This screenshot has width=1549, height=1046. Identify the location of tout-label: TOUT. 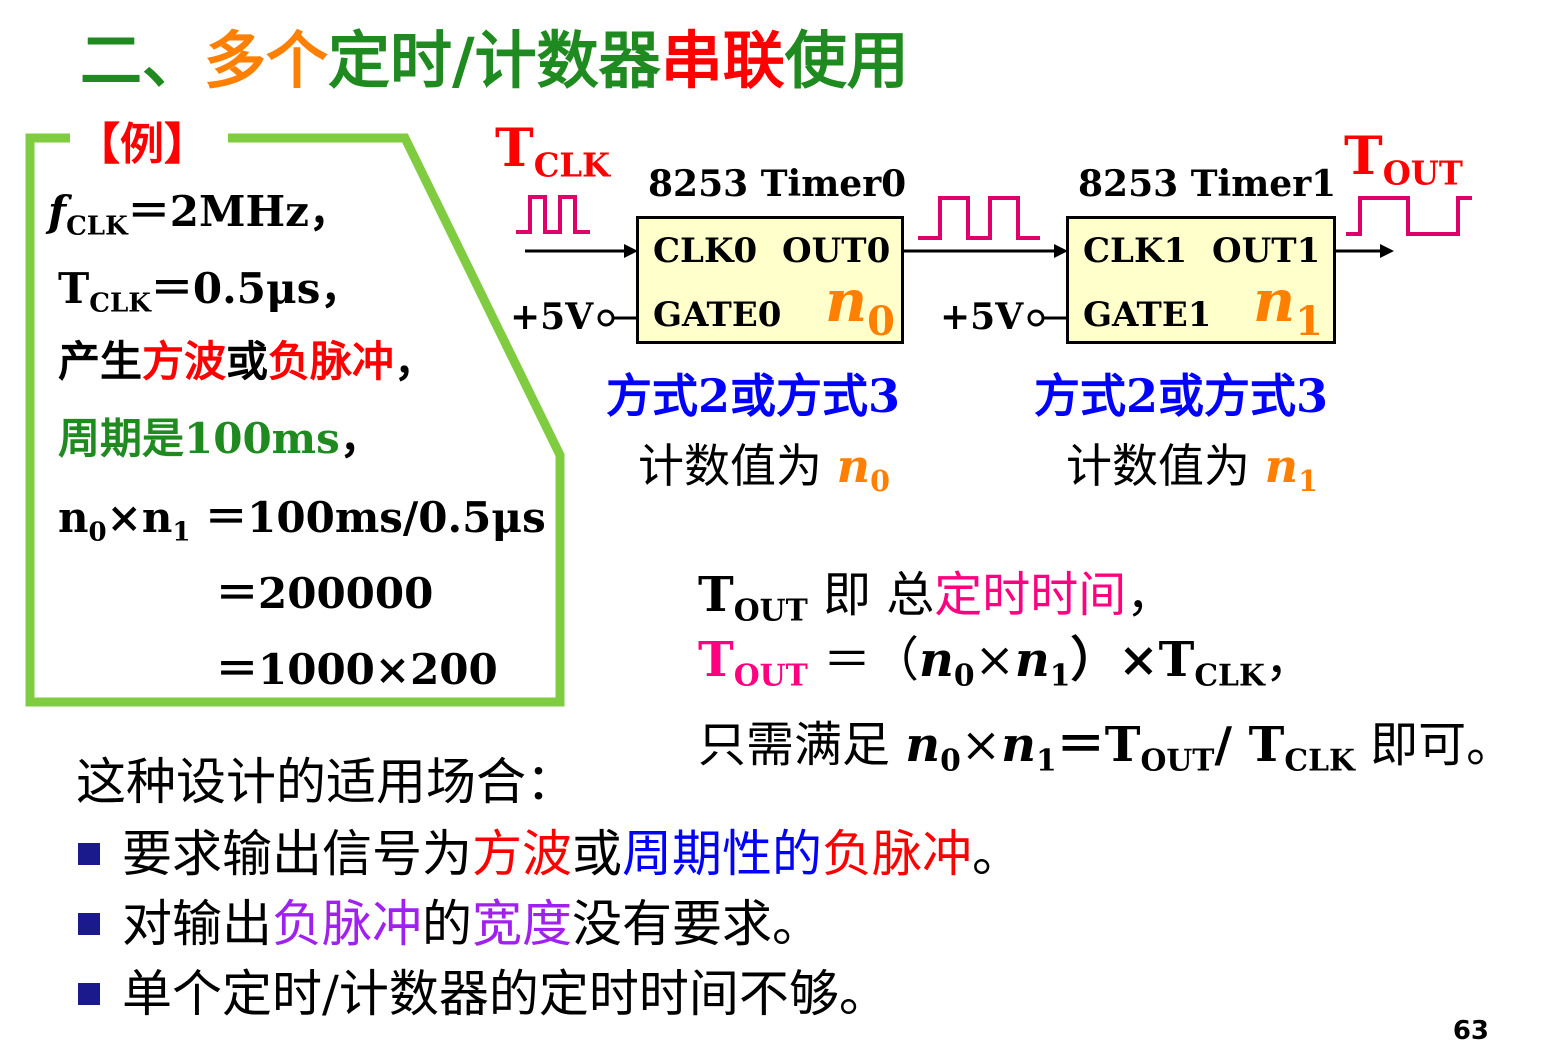
(1403, 159).